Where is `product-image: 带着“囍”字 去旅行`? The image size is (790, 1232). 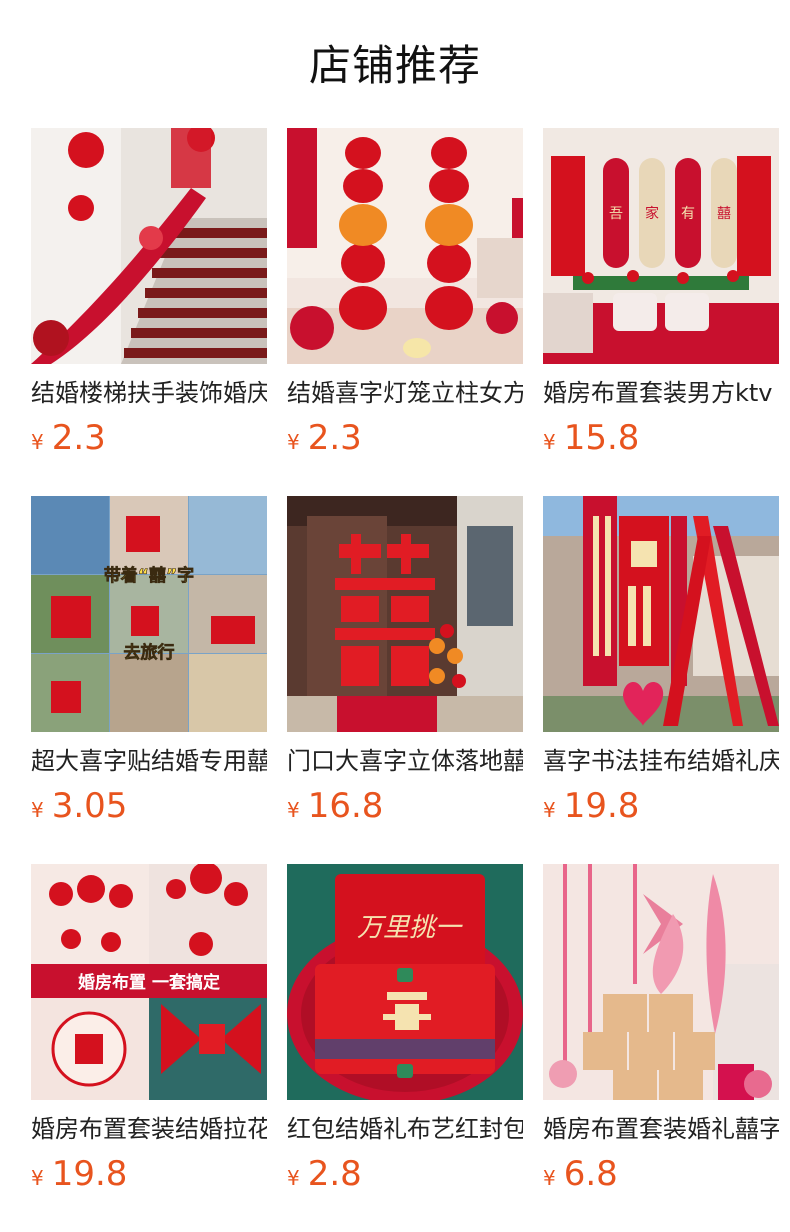
product-image: 带着“囍”字 去旅行 is located at coordinates (149, 614).